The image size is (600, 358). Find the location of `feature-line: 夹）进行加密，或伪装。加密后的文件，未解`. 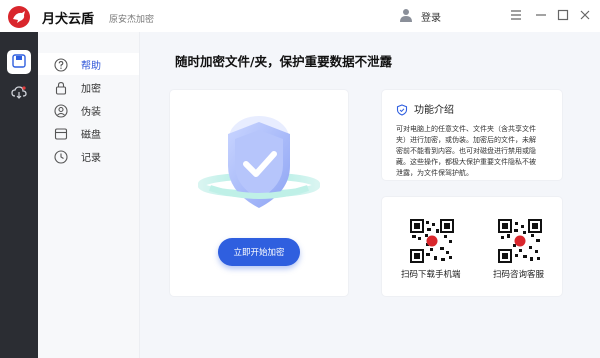

feature-line: 夹）进行加密，或伪装。加密后的文件，未解 is located at coordinates (466, 140).